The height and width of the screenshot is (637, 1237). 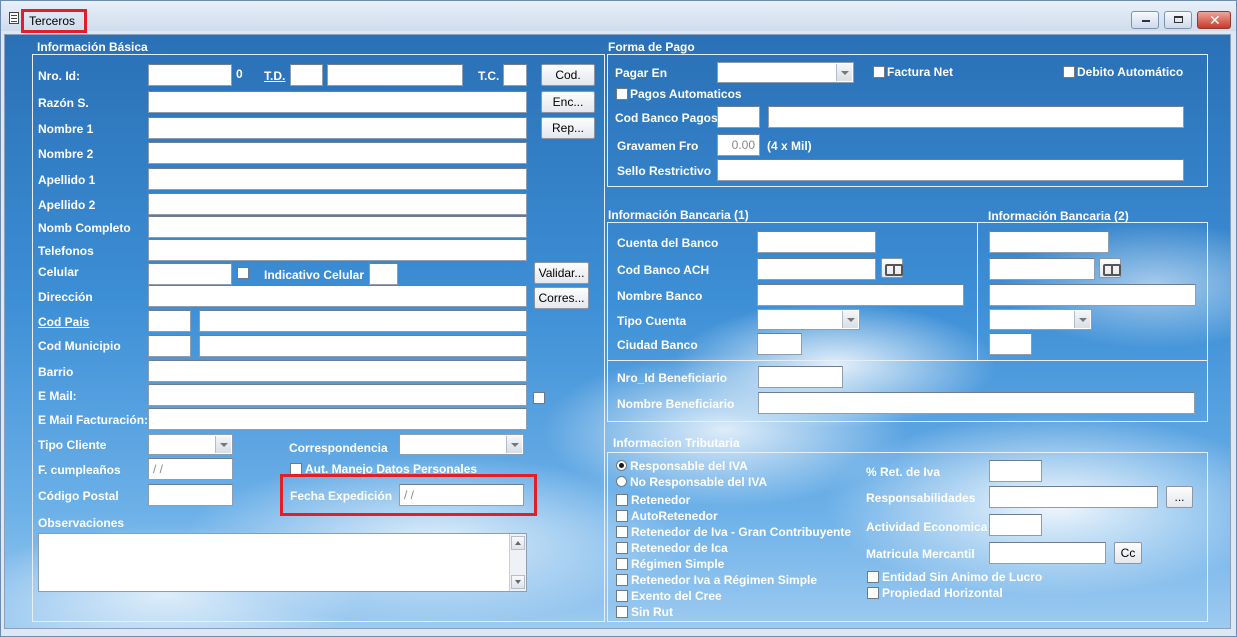 I want to click on retenedor-ica-label: Retenedor de Ica, so click(x=679, y=548).